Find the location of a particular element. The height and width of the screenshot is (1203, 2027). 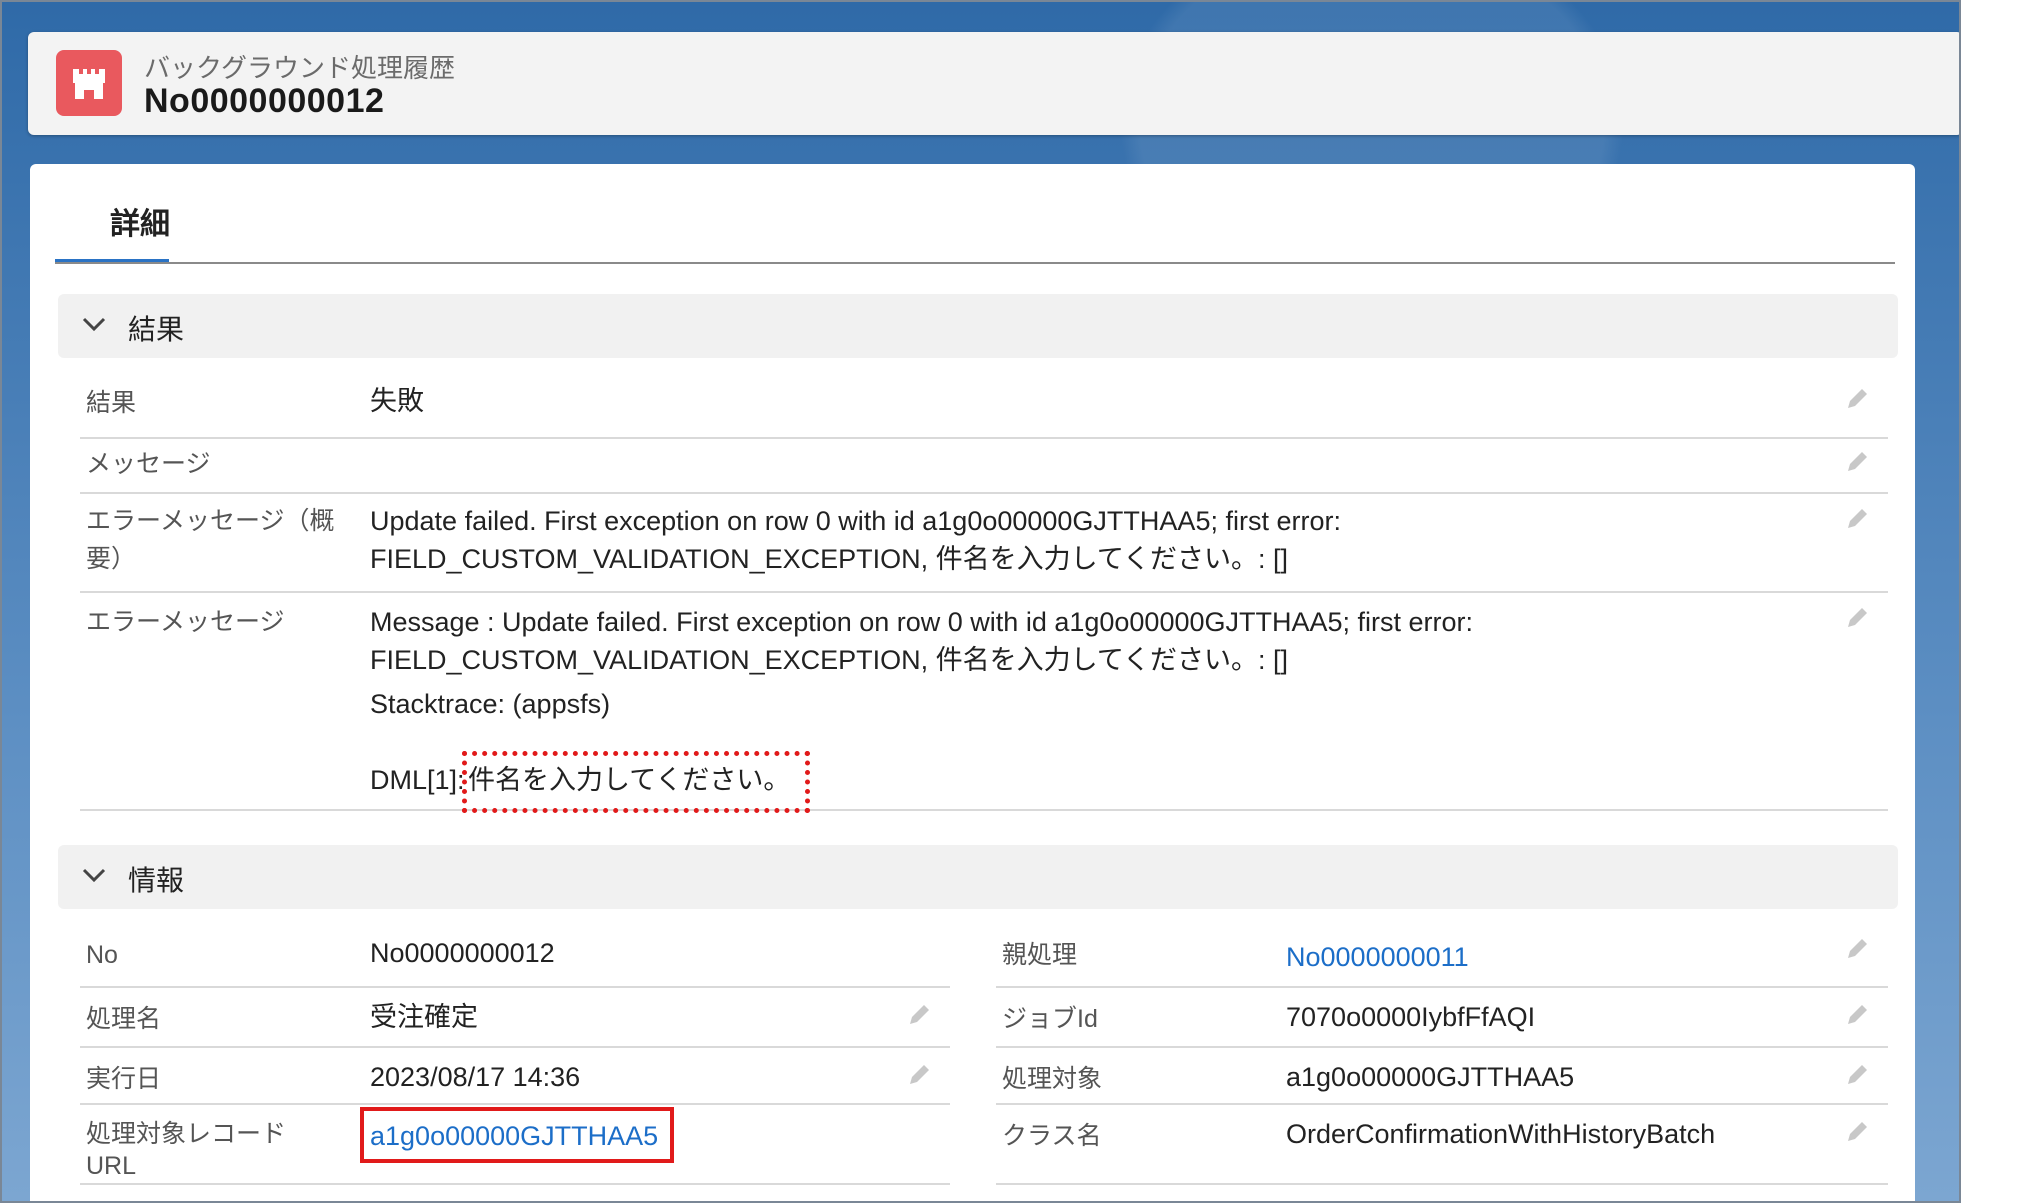

highlight-red-box is located at coordinates (517, 1135).